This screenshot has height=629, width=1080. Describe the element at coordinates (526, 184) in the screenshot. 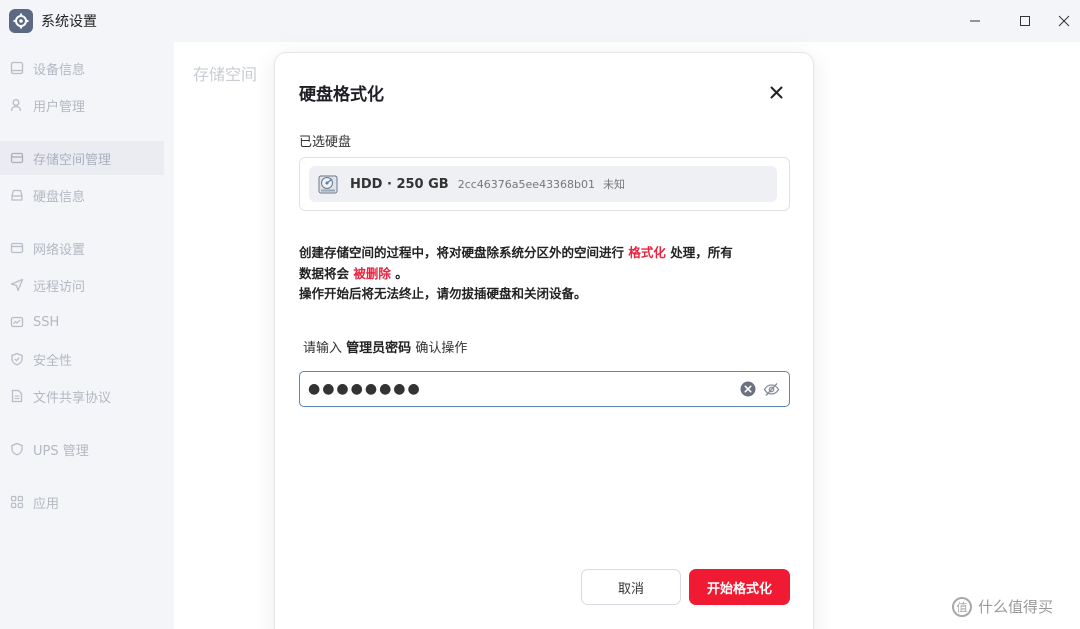

I see `disk-id: 2cc46376a5ee43368b01` at that location.